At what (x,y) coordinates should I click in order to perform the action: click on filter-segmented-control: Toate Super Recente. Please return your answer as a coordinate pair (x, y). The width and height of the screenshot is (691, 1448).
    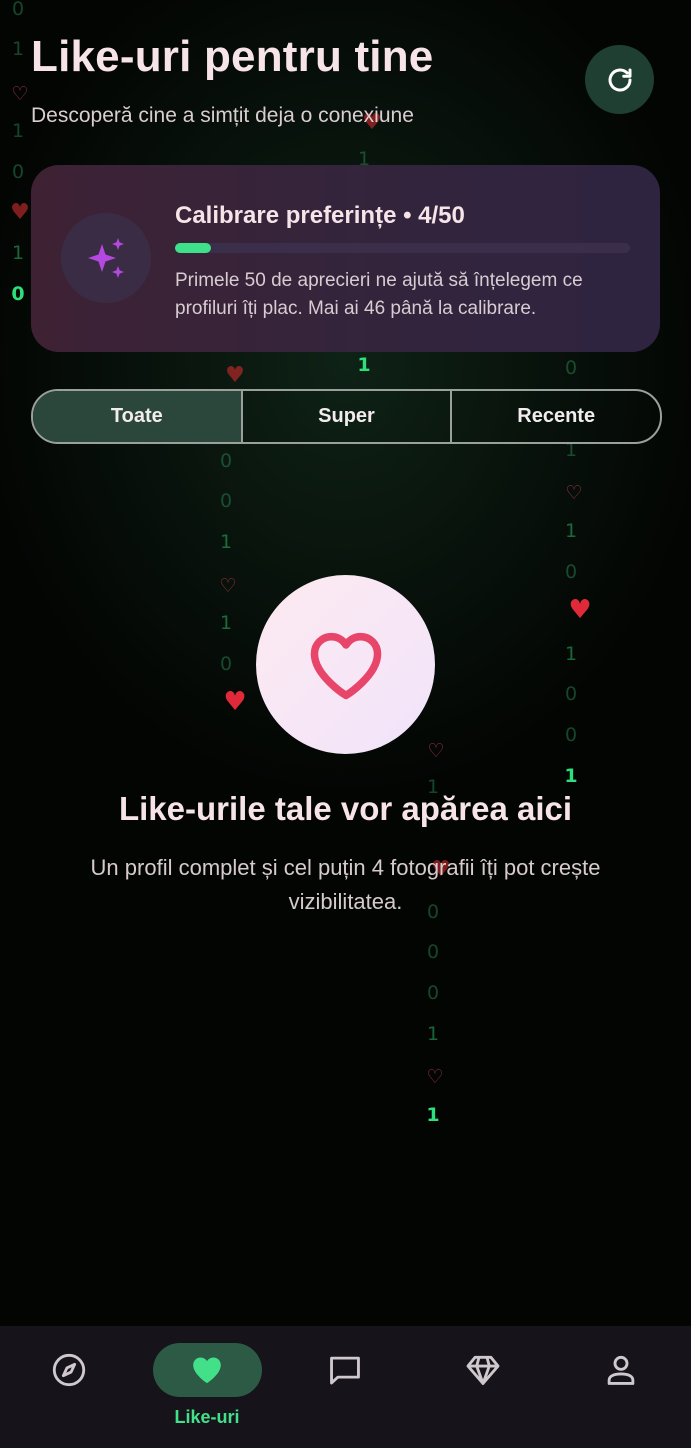
    Looking at the image, I should click on (346, 416).